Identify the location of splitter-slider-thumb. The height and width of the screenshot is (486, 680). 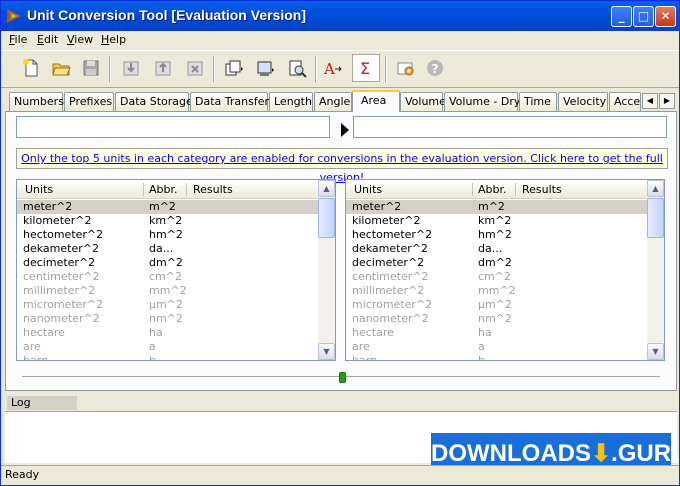
(342, 377).